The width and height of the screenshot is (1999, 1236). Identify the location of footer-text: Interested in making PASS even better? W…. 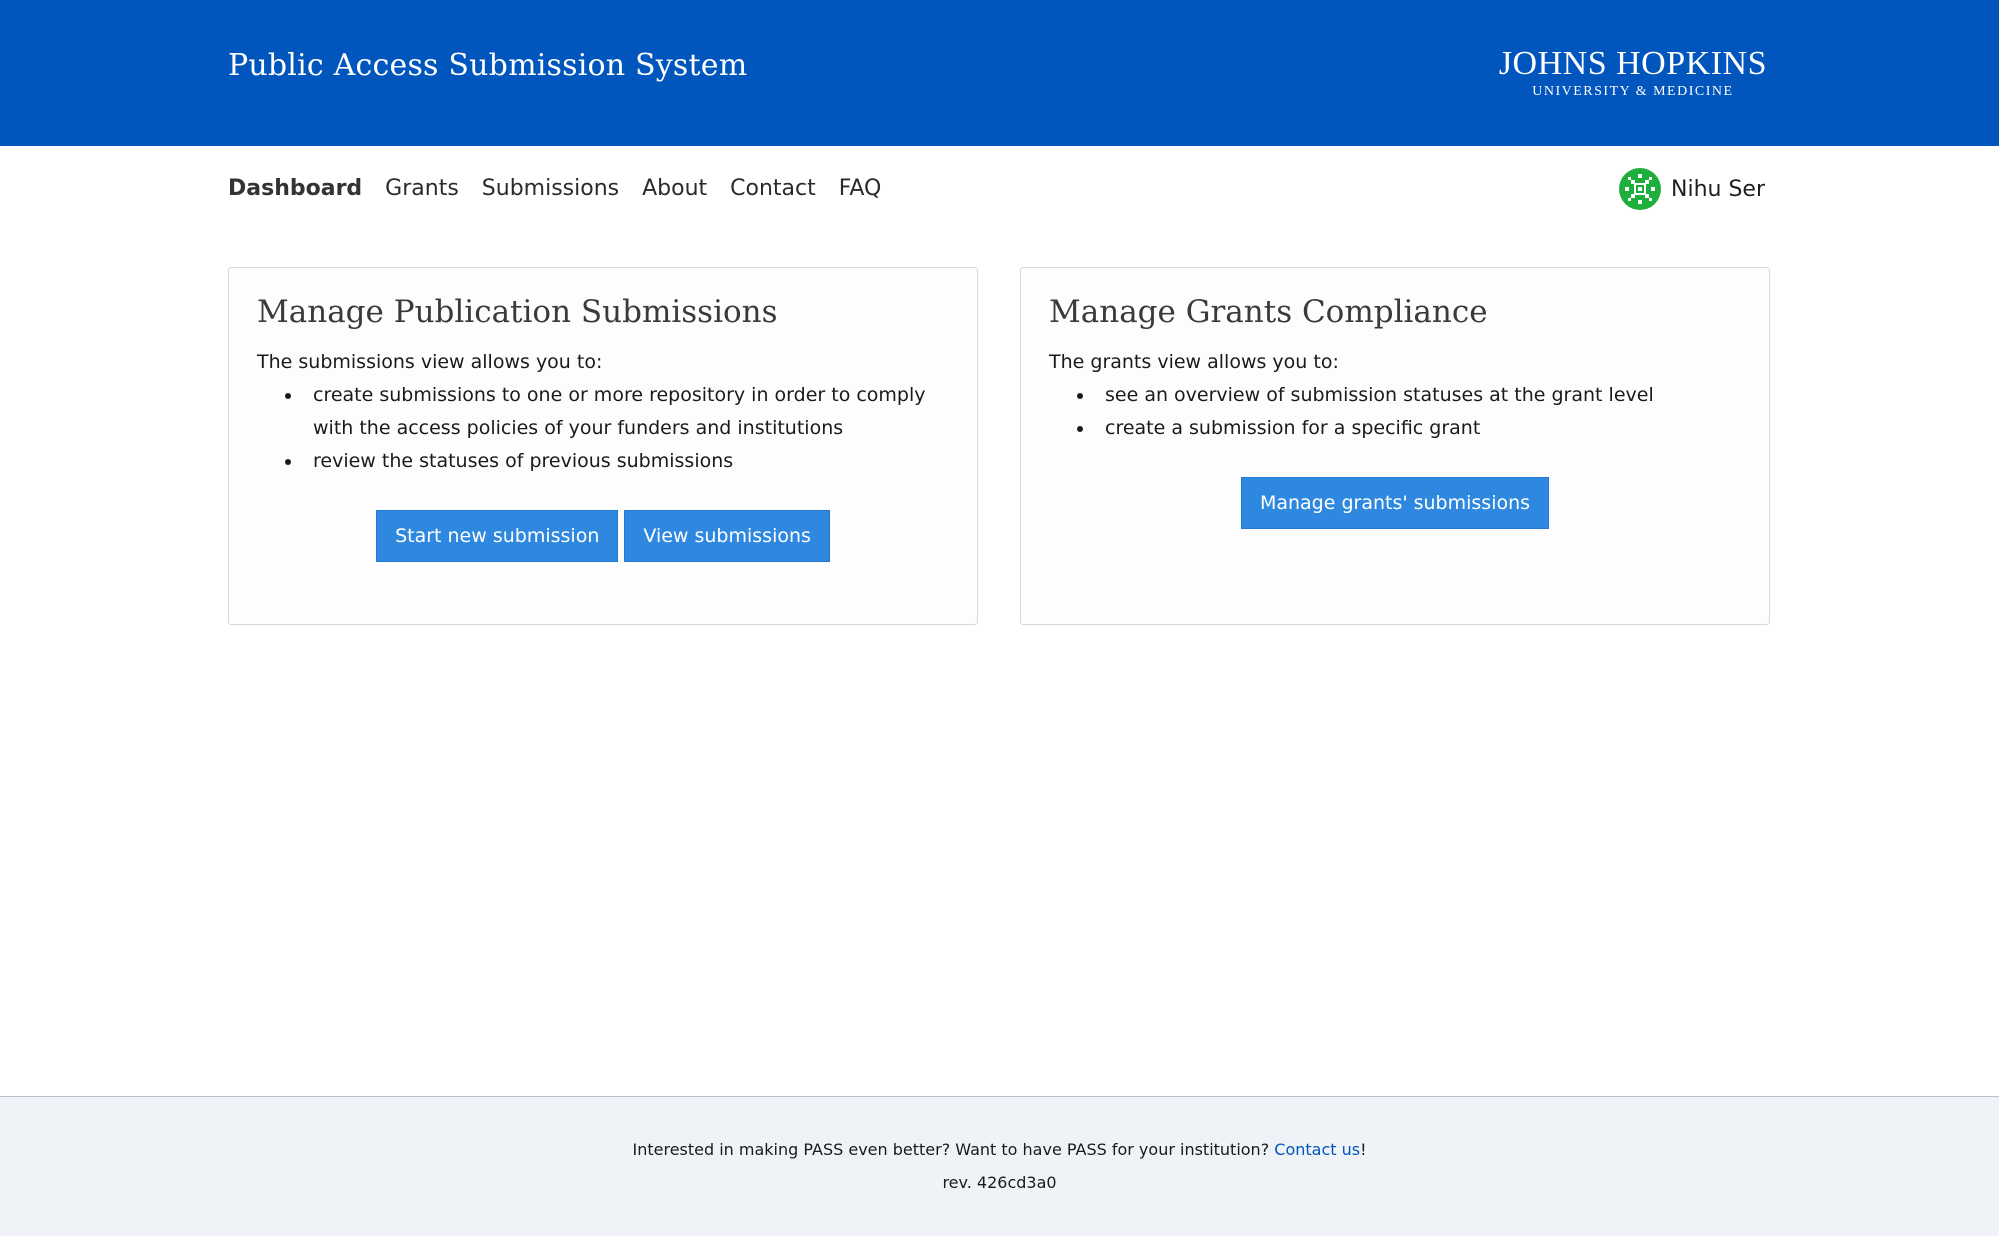
(951, 1149).